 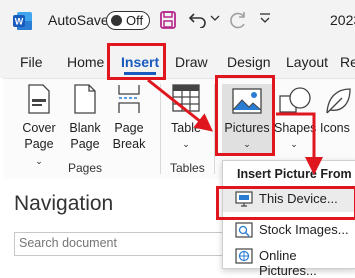 I want to click on arrow-to-this-device, so click(x=299, y=143).